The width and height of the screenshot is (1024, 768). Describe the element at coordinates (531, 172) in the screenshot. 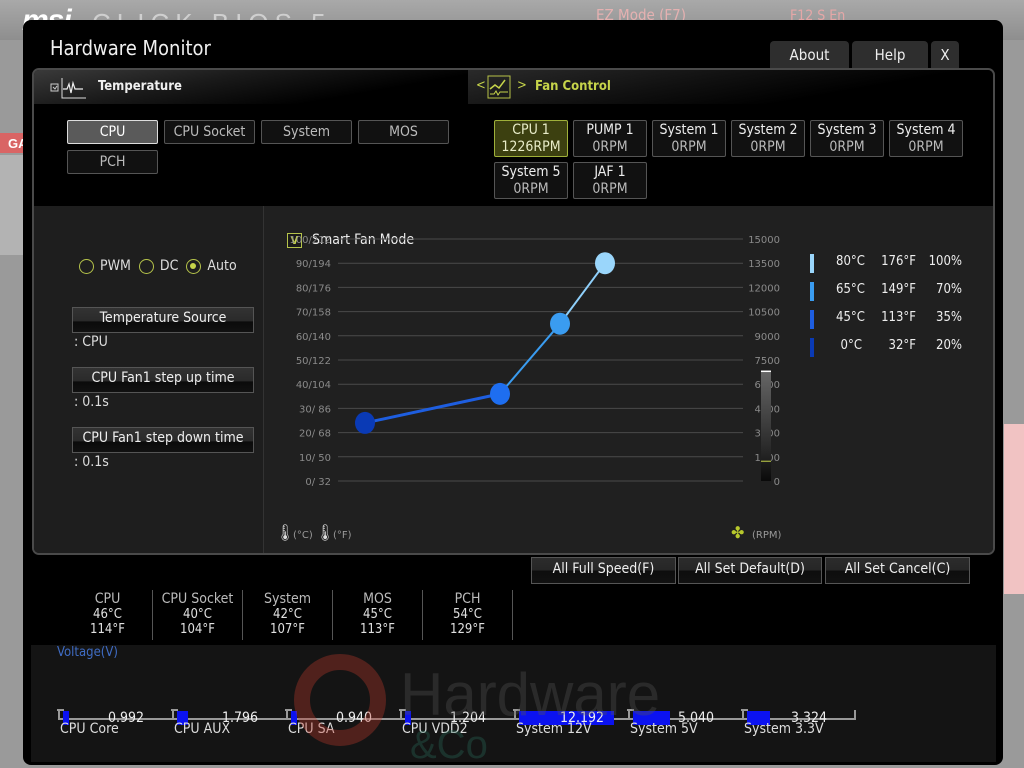

I see `fan-name: System 5` at that location.